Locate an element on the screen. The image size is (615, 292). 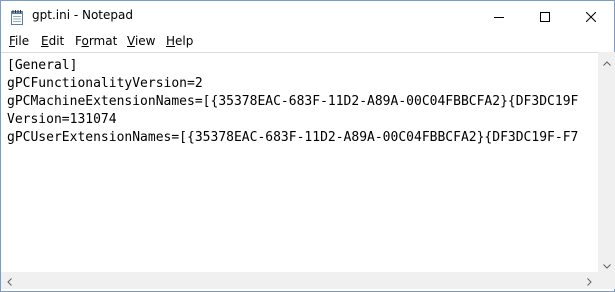
close-button is located at coordinates (591, 16).